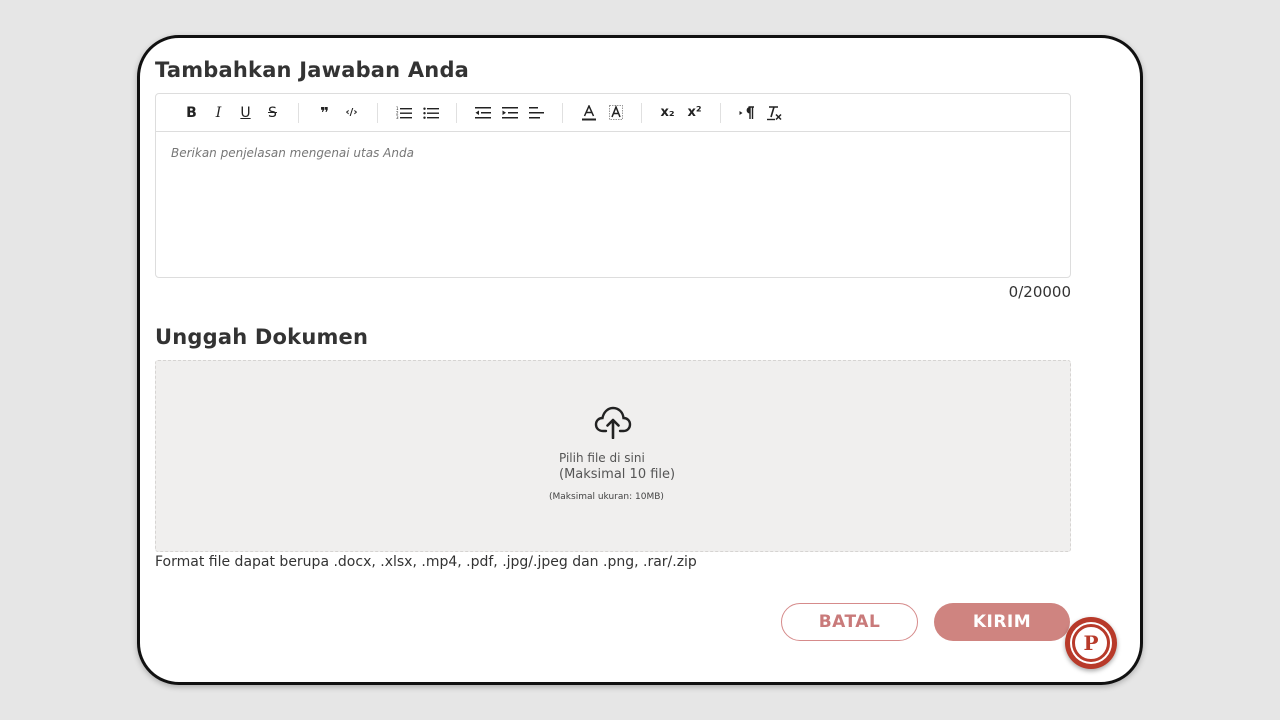 This screenshot has height=720, width=1280. Describe the element at coordinates (218, 113) in the screenshot. I see `italic-button: I` at that location.